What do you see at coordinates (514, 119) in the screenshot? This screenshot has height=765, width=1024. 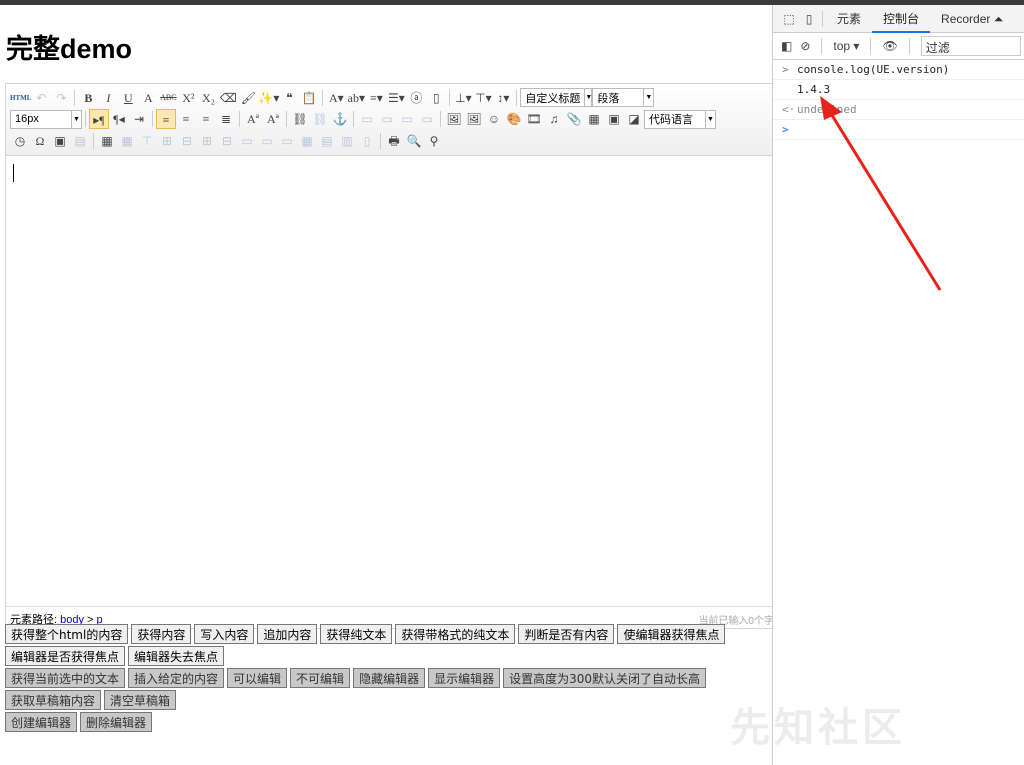 I see `scrawl-icon: 🎨` at bounding box center [514, 119].